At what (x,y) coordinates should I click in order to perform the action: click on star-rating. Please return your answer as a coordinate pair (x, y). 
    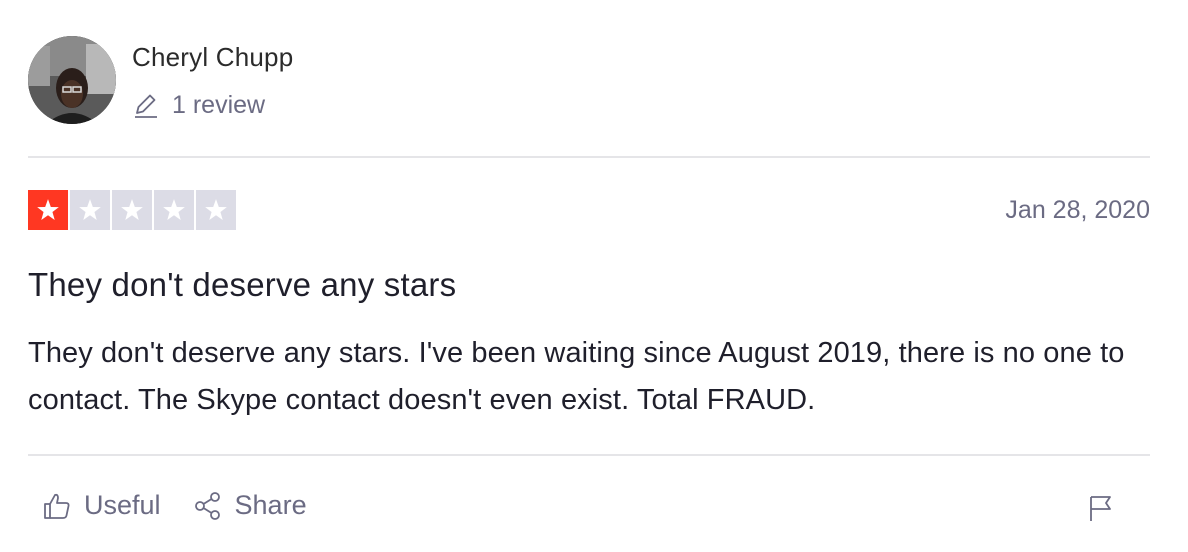
    Looking at the image, I should click on (132, 210).